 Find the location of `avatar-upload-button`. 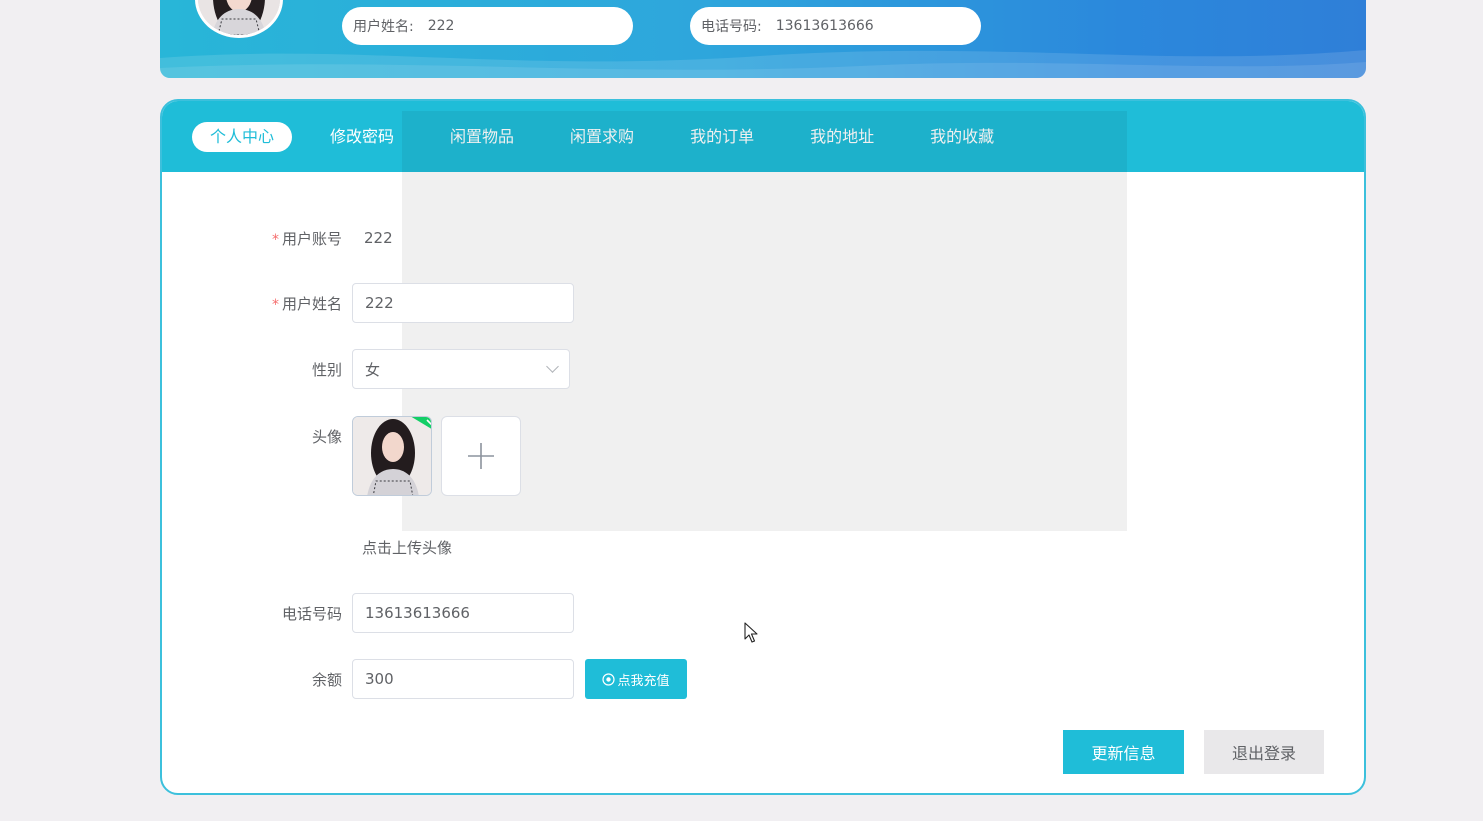

avatar-upload-button is located at coordinates (481, 456).